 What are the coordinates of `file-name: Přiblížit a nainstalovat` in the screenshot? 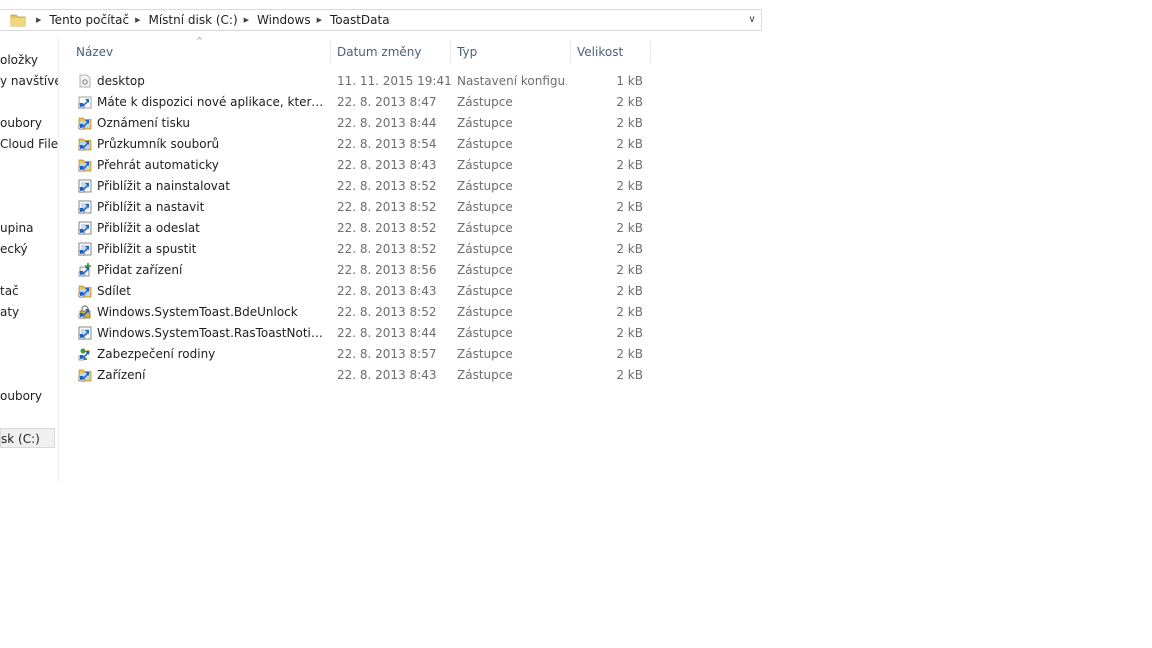 It's located at (163, 186).